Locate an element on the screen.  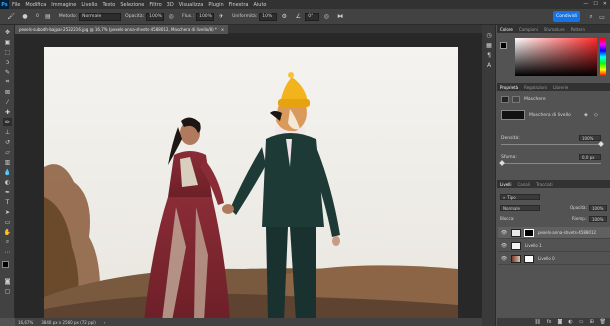
share-button: Condividi is located at coordinates (566, 16).